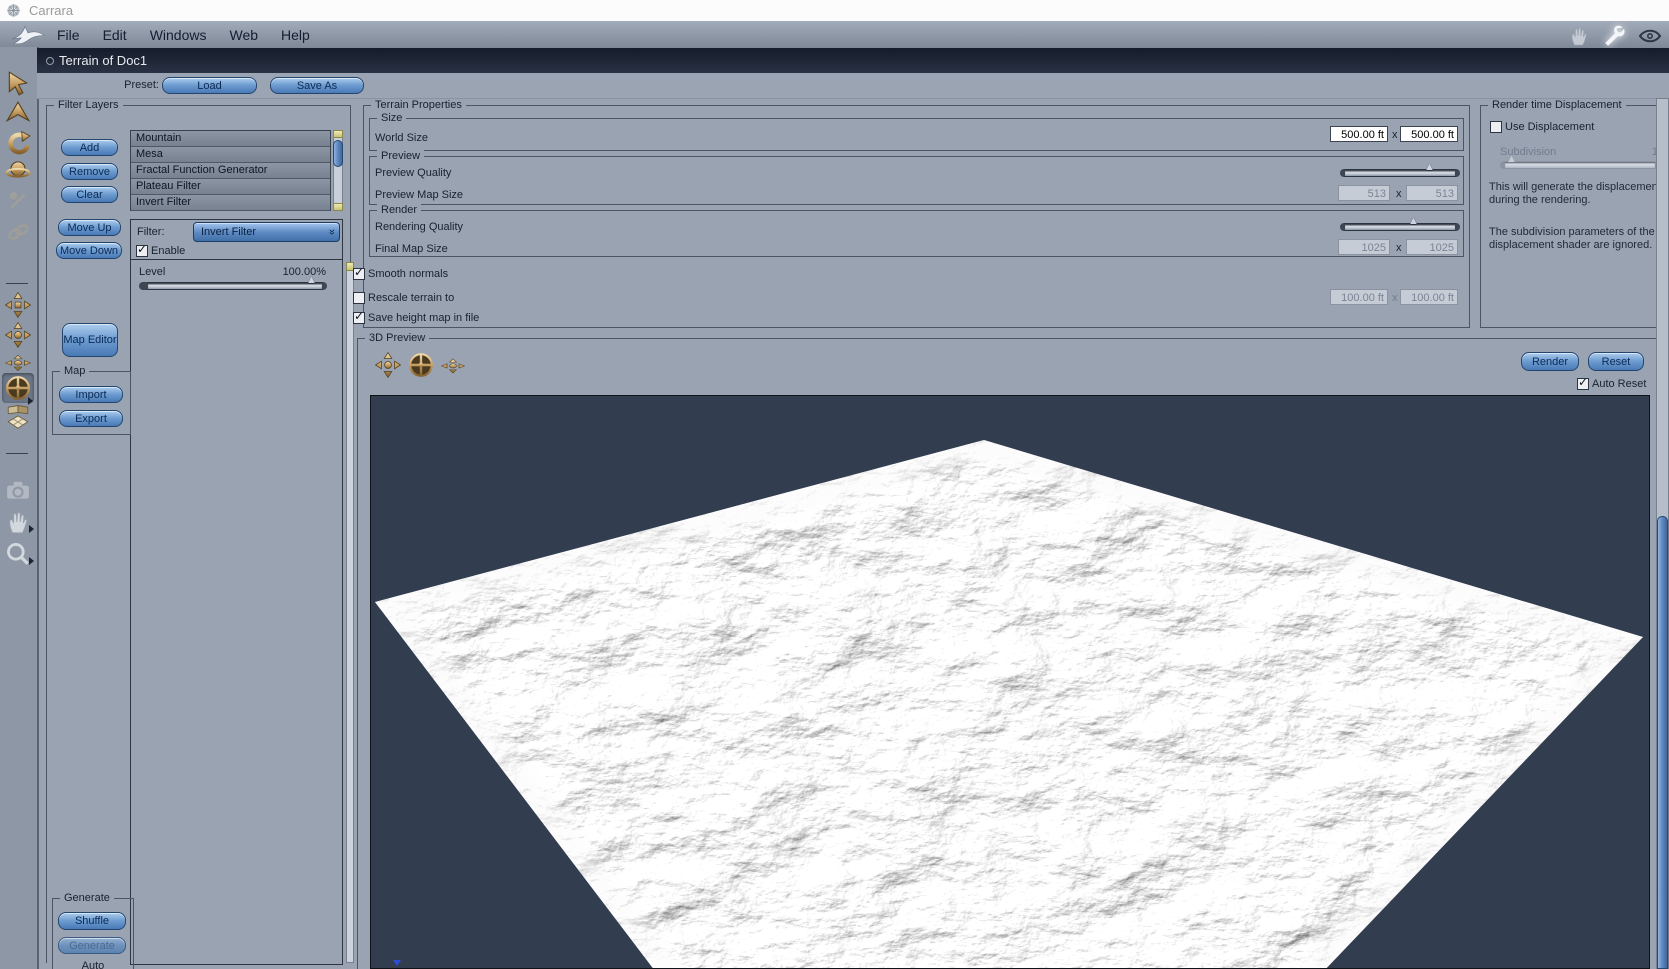 The width and height of the screenshot is (1669, 969). Describe the element at coordinates (151, 232) in the screenshot. I see `filter-label: Filter:` at that location.